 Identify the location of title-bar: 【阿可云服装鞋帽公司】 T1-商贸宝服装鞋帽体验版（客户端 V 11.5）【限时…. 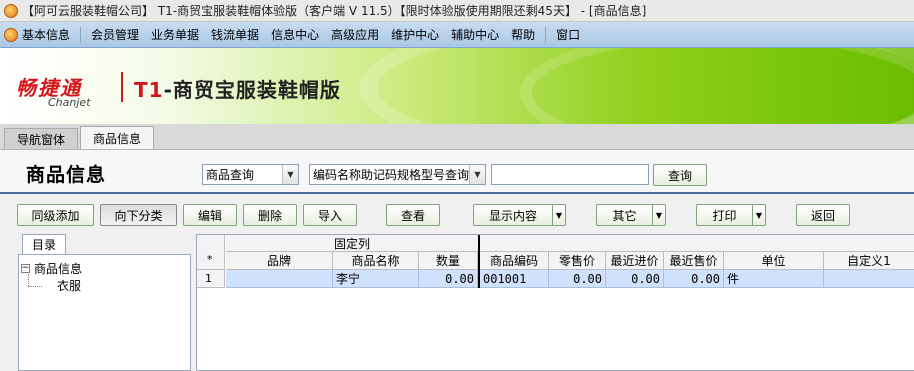
(457, 11).